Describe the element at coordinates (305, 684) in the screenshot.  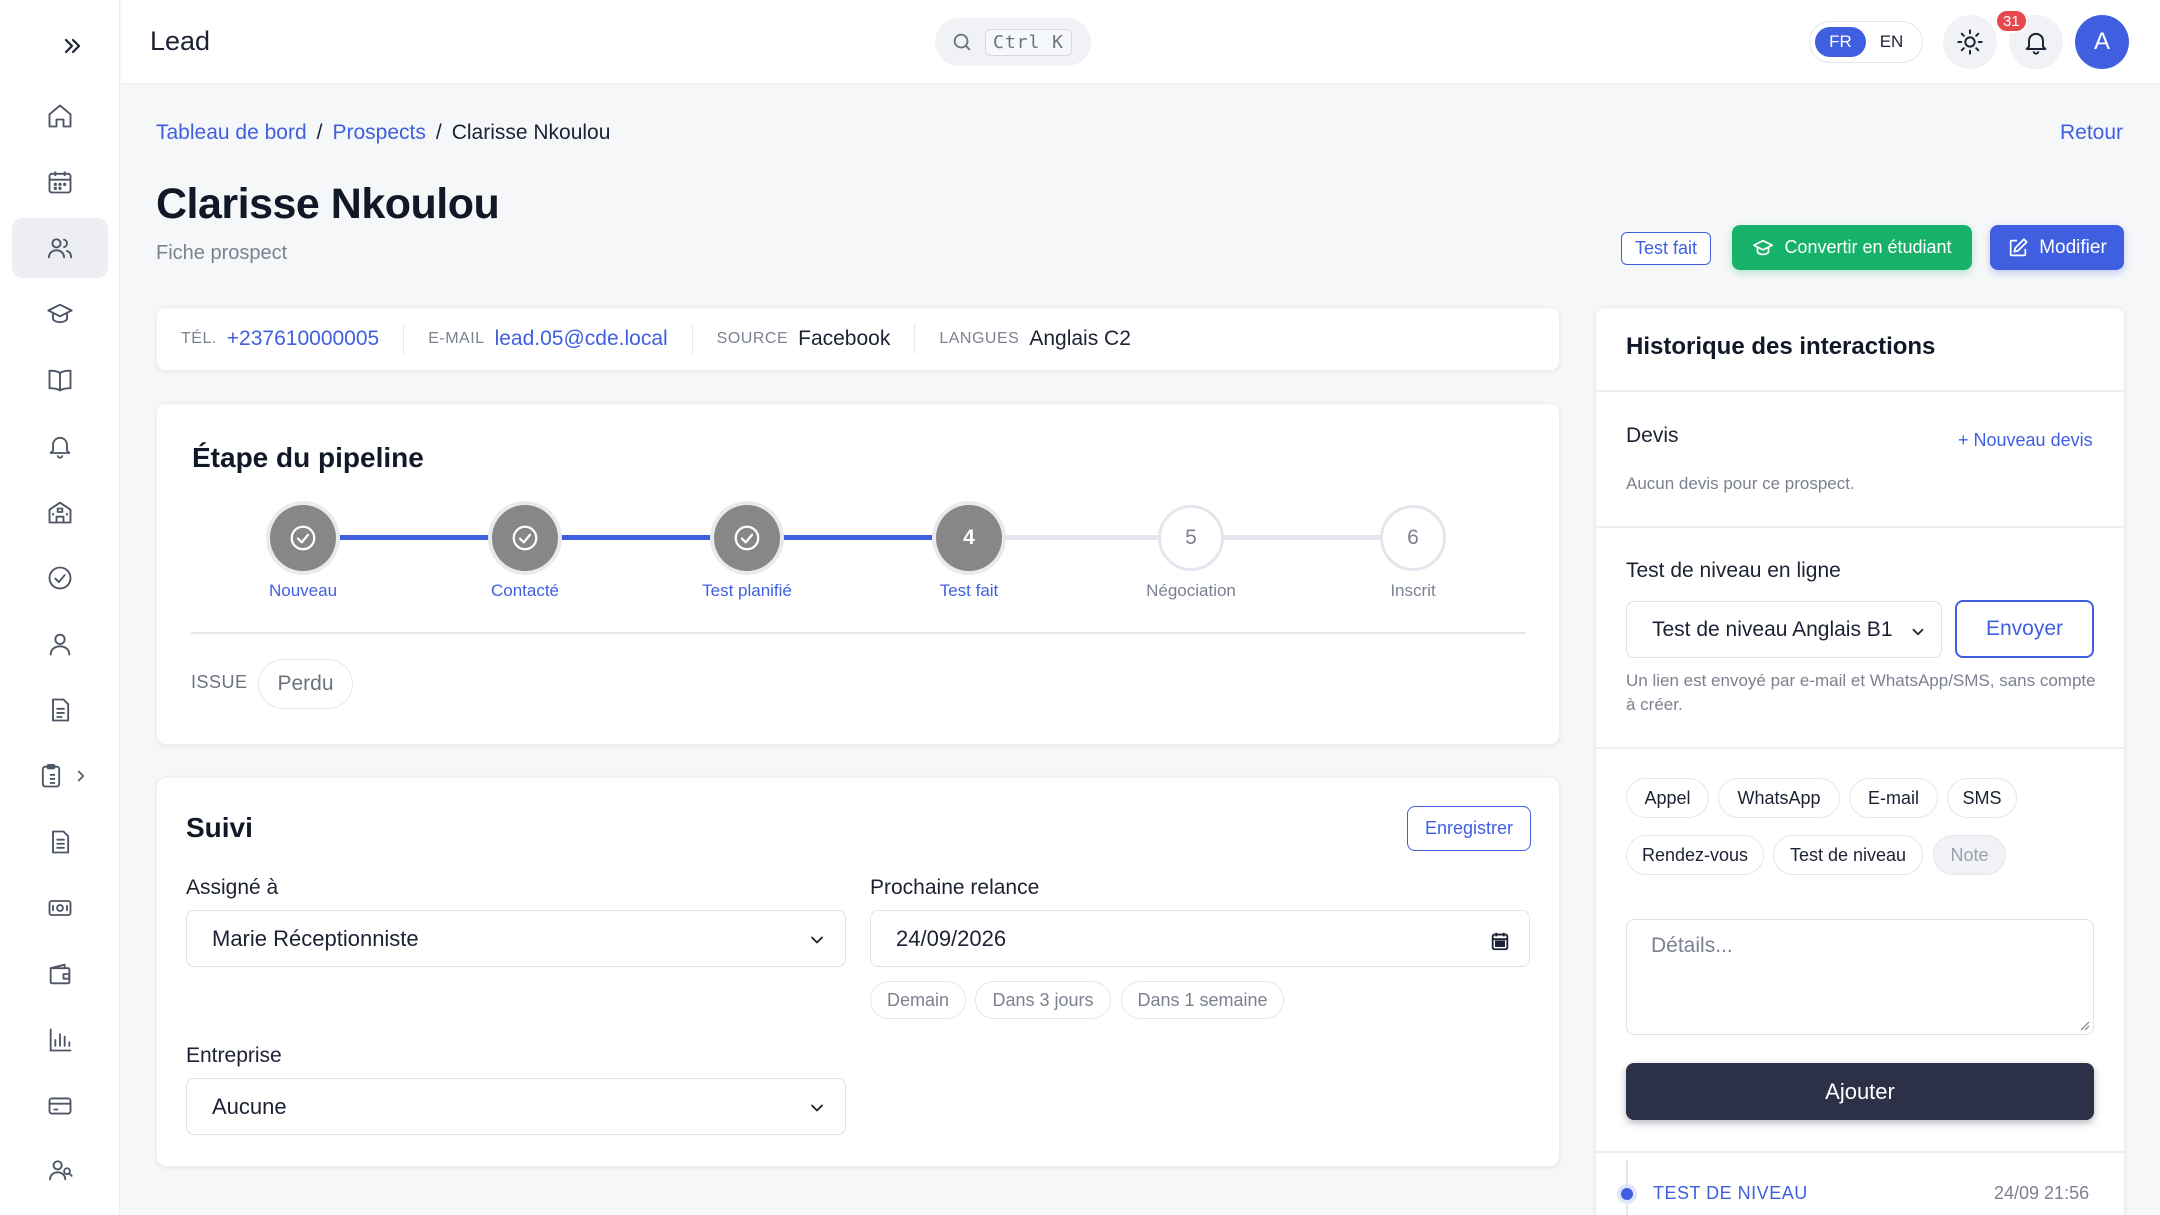
I see `issue-lost-chip: Perdu` at that location.